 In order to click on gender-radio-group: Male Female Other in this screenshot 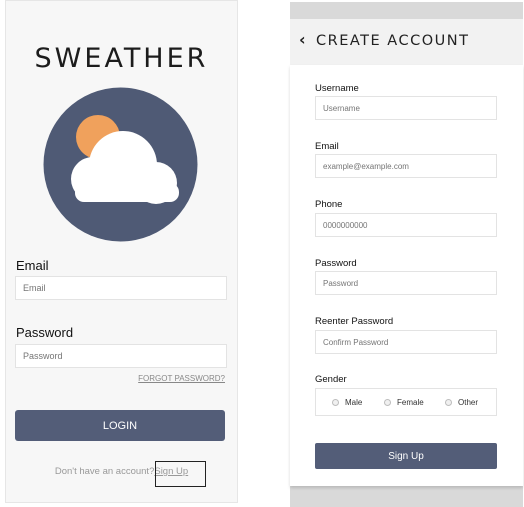, I will do `click(406, 402)`.